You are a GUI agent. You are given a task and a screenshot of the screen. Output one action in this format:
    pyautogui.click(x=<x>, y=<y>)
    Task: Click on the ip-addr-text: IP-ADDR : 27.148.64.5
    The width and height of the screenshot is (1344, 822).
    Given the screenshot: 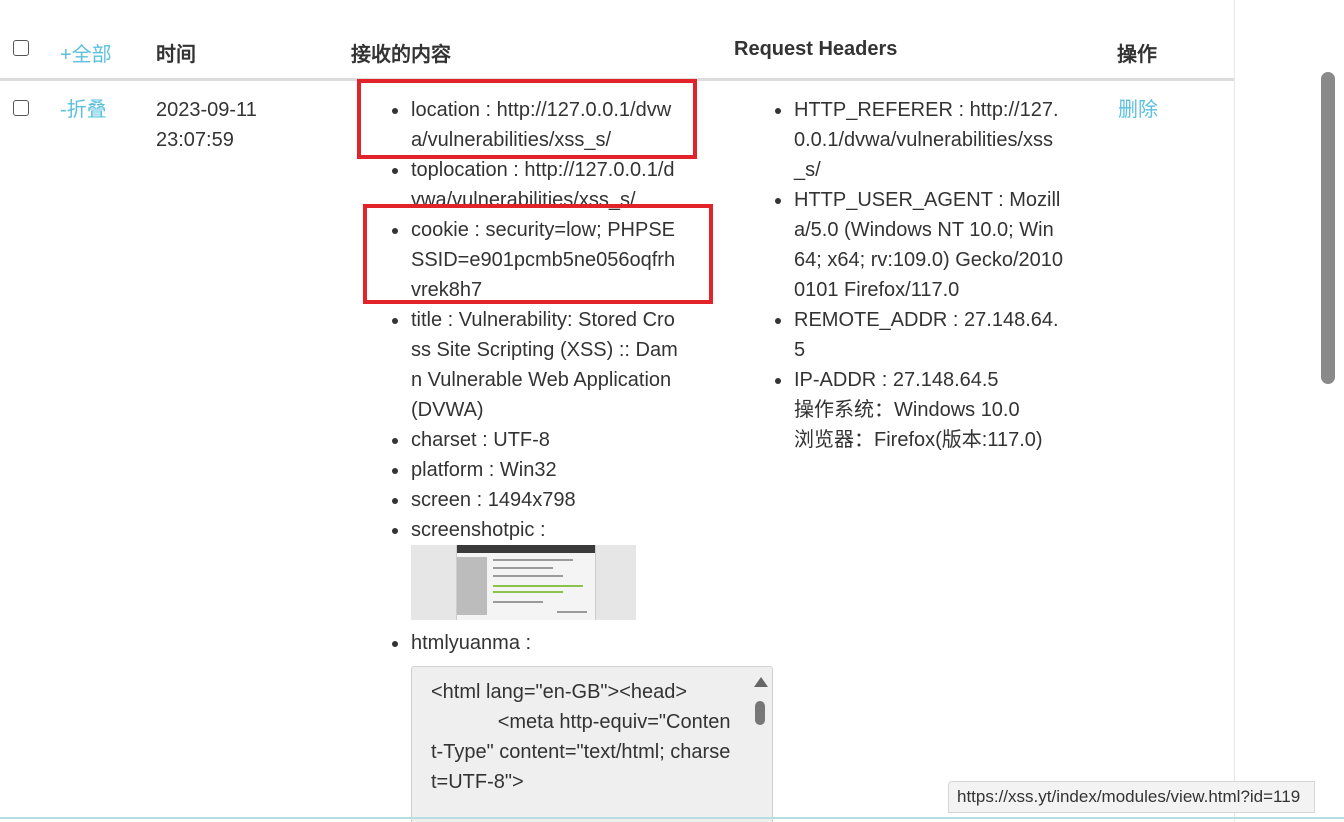 What is the action you would take?
    pyautogui.click(x=896, y=380)
    